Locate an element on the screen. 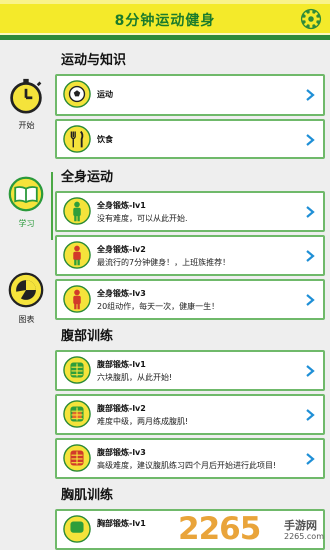 The height and width of the screenshot is (550, 330). gear-icon is located at coordinates (311, 19).